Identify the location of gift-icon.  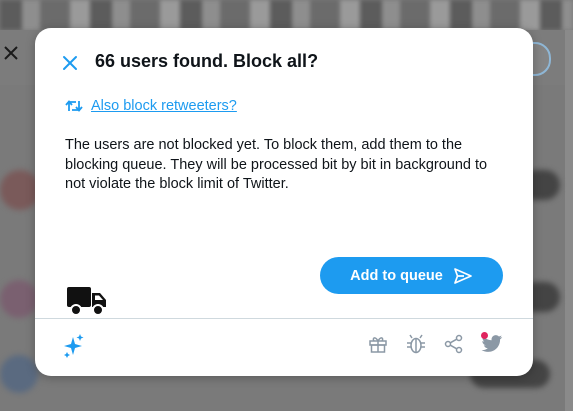
(378, 345).